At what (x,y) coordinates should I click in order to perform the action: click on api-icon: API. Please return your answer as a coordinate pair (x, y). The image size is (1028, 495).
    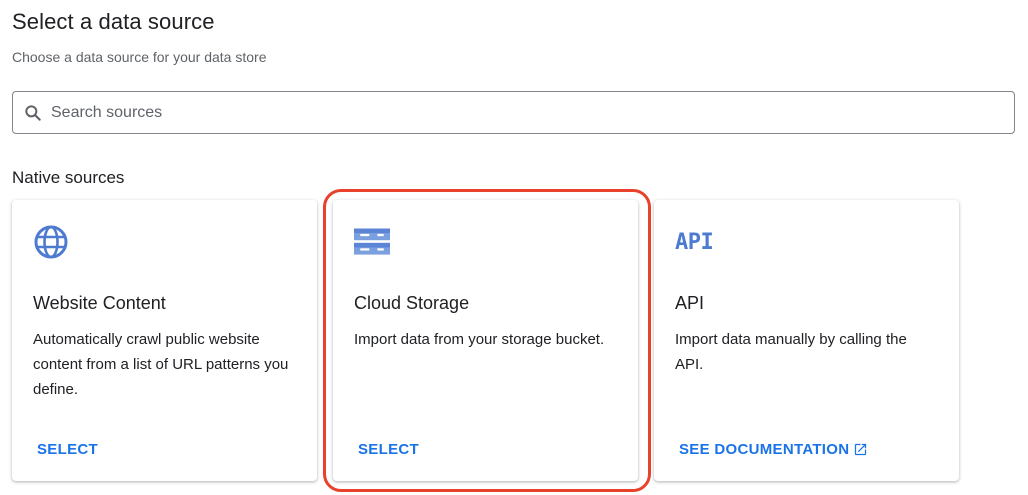
    Looking at the image, I should click on (694, 242).